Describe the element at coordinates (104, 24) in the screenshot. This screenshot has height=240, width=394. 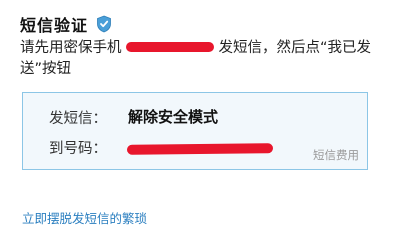
I see `shield-check-icon` at that location.